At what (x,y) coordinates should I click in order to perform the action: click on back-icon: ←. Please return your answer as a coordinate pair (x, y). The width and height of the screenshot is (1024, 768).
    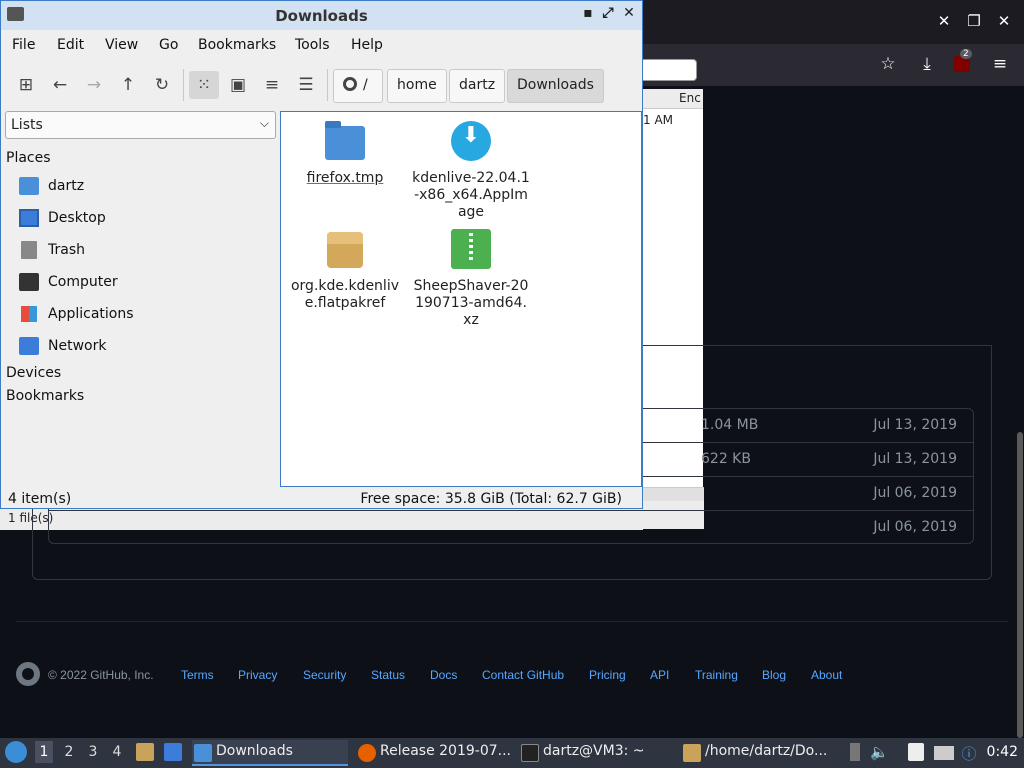
    Looking at the image, I should click on (60, 85).